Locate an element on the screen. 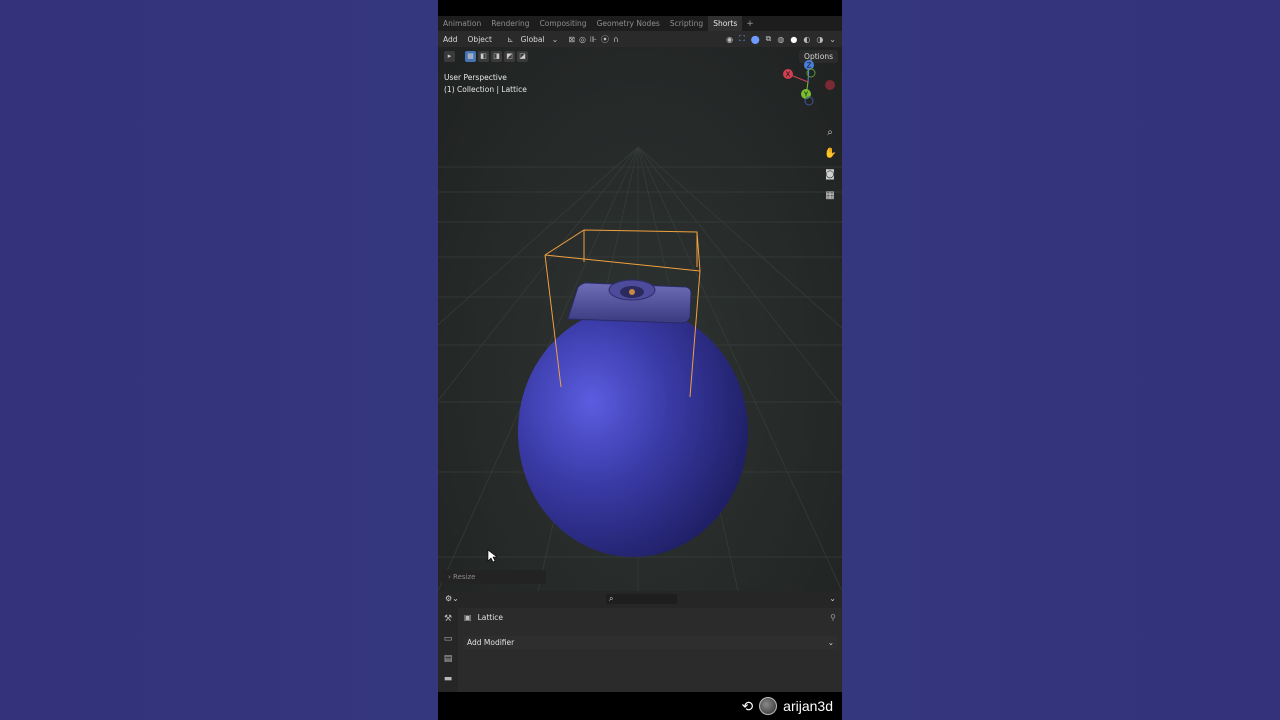 This screenshot has width=1280, height=720. zoom-icon: ⌕ is located at coordinates (830, 133).